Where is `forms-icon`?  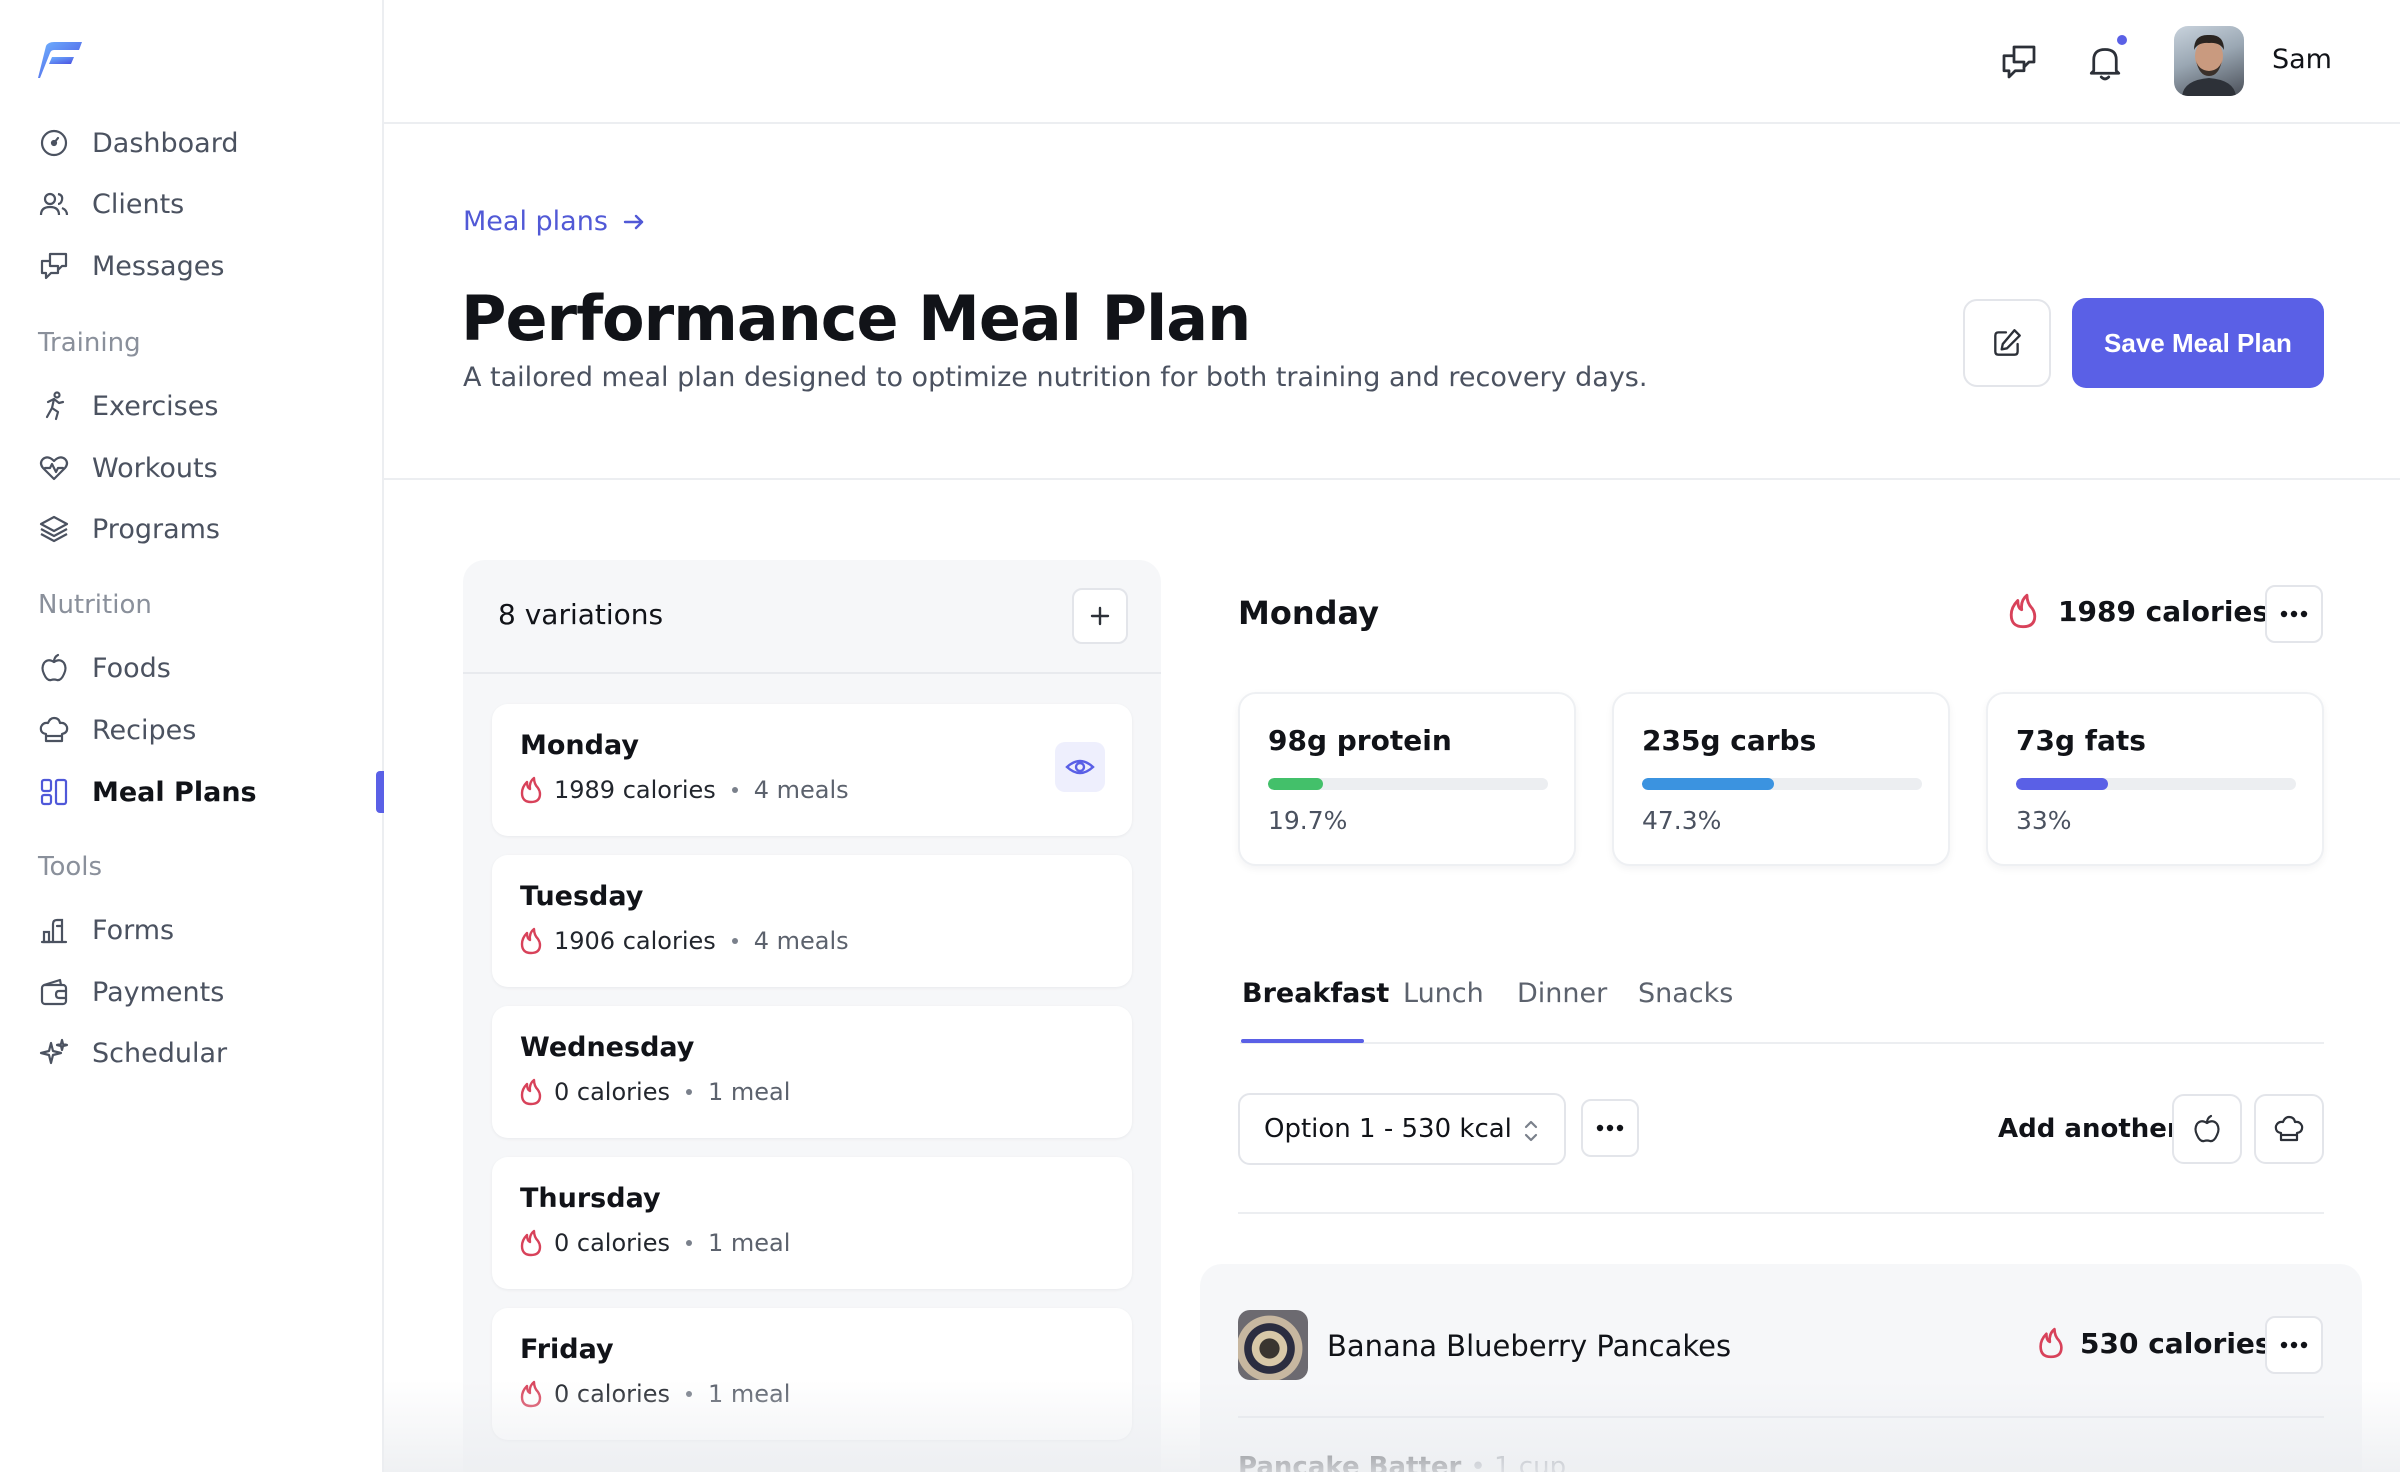 forms-icon is located at coordinates (54, 930).